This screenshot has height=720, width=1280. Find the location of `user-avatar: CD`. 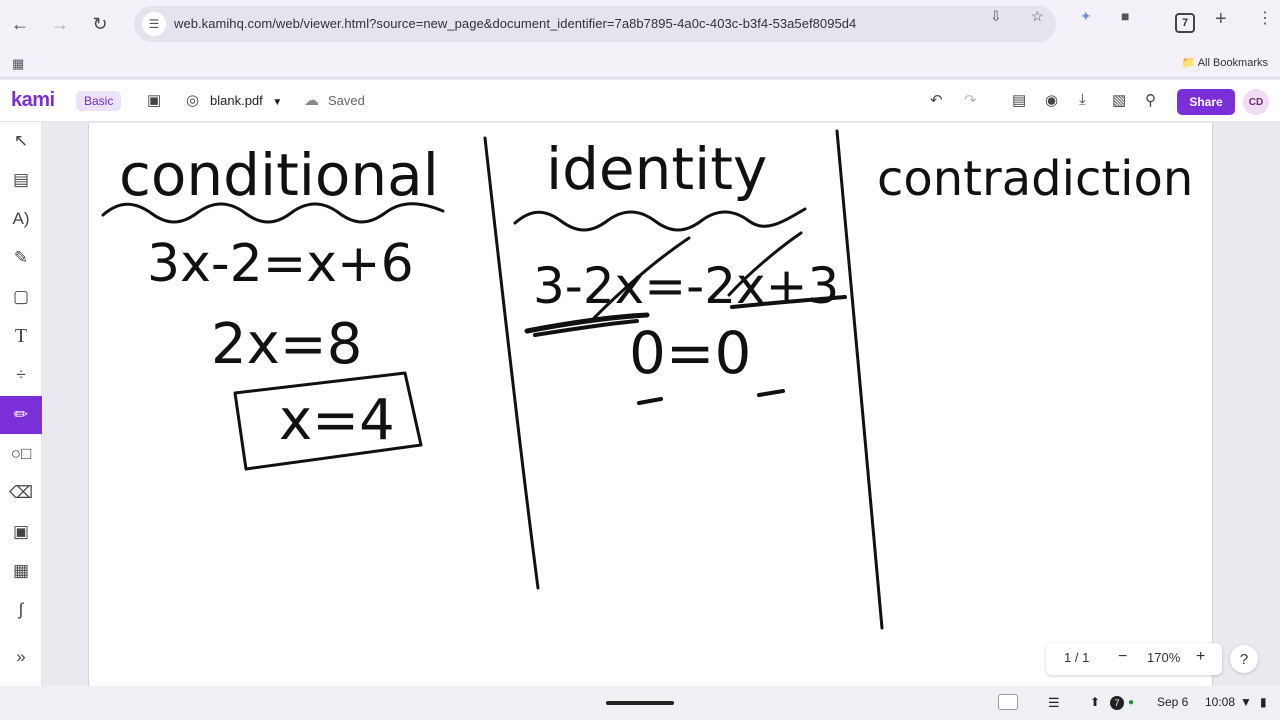

user-avatar: CD is located at coordinates (1256, 102).